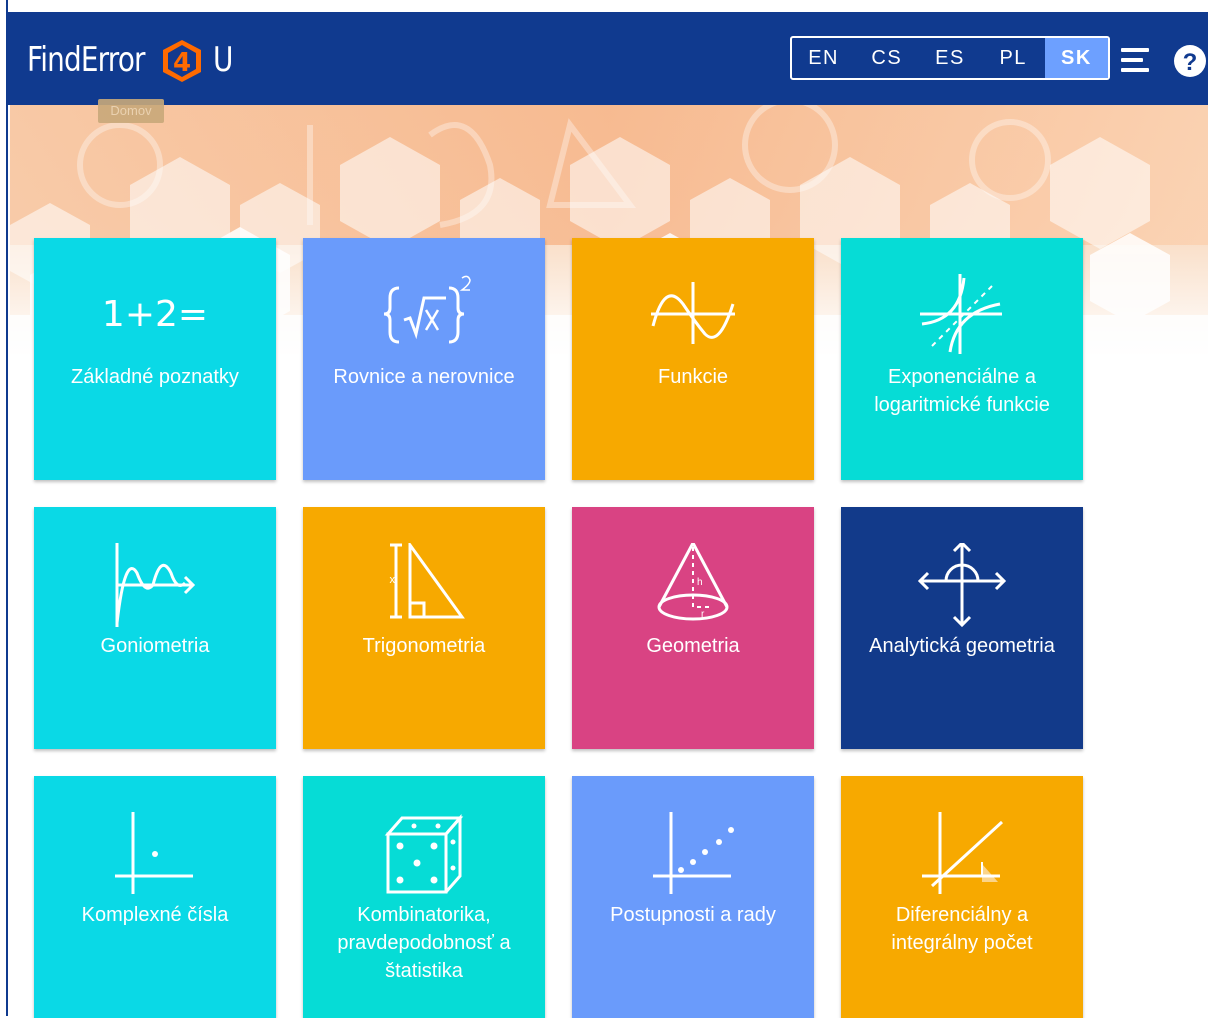  I want to click on tile-label: Komplexné čísla, so click(155, 915).